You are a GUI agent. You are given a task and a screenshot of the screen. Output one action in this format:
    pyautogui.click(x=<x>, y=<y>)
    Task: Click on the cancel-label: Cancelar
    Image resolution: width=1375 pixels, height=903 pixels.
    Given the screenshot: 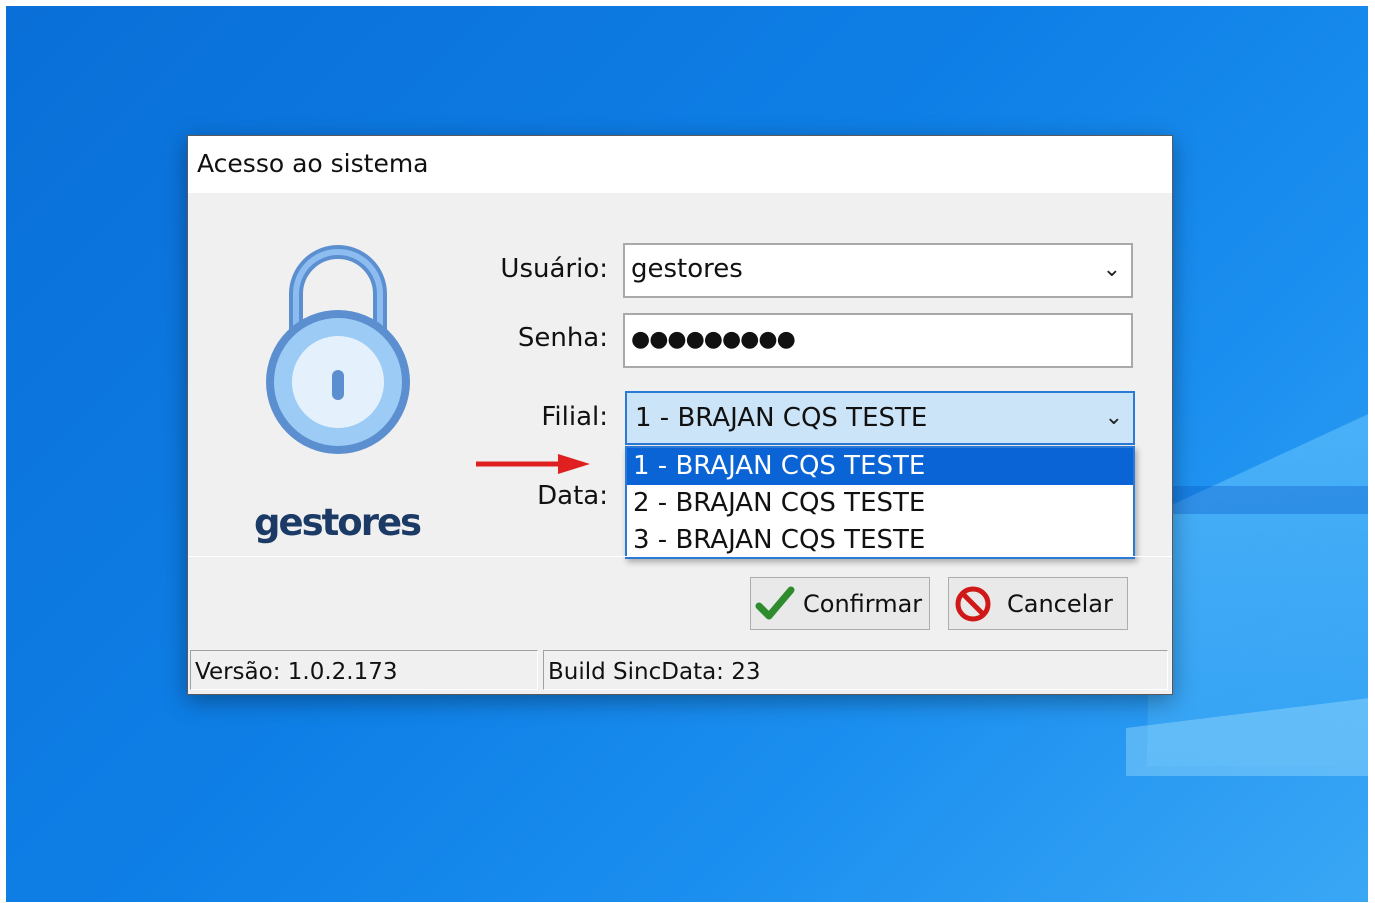 What is the action you would take?
    pyautogui.click(x=1060, y=604)
    